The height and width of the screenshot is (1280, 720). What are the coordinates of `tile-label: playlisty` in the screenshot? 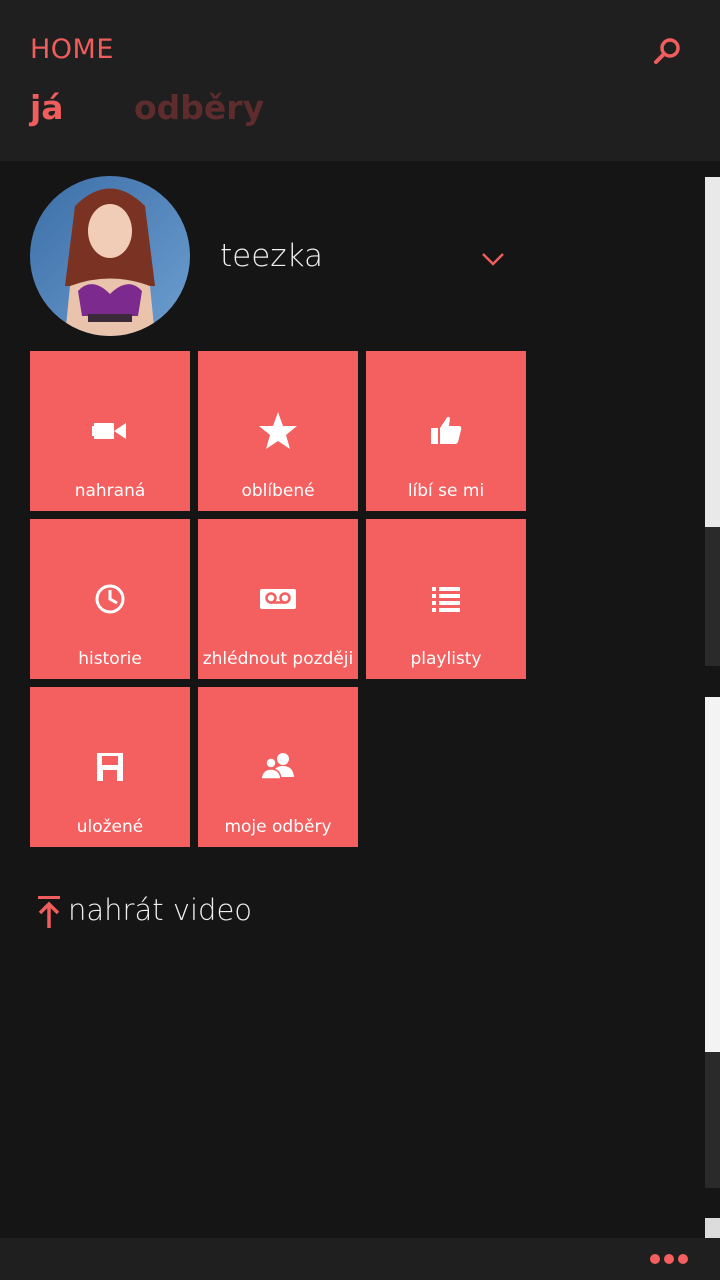 It's located at (446, 659).